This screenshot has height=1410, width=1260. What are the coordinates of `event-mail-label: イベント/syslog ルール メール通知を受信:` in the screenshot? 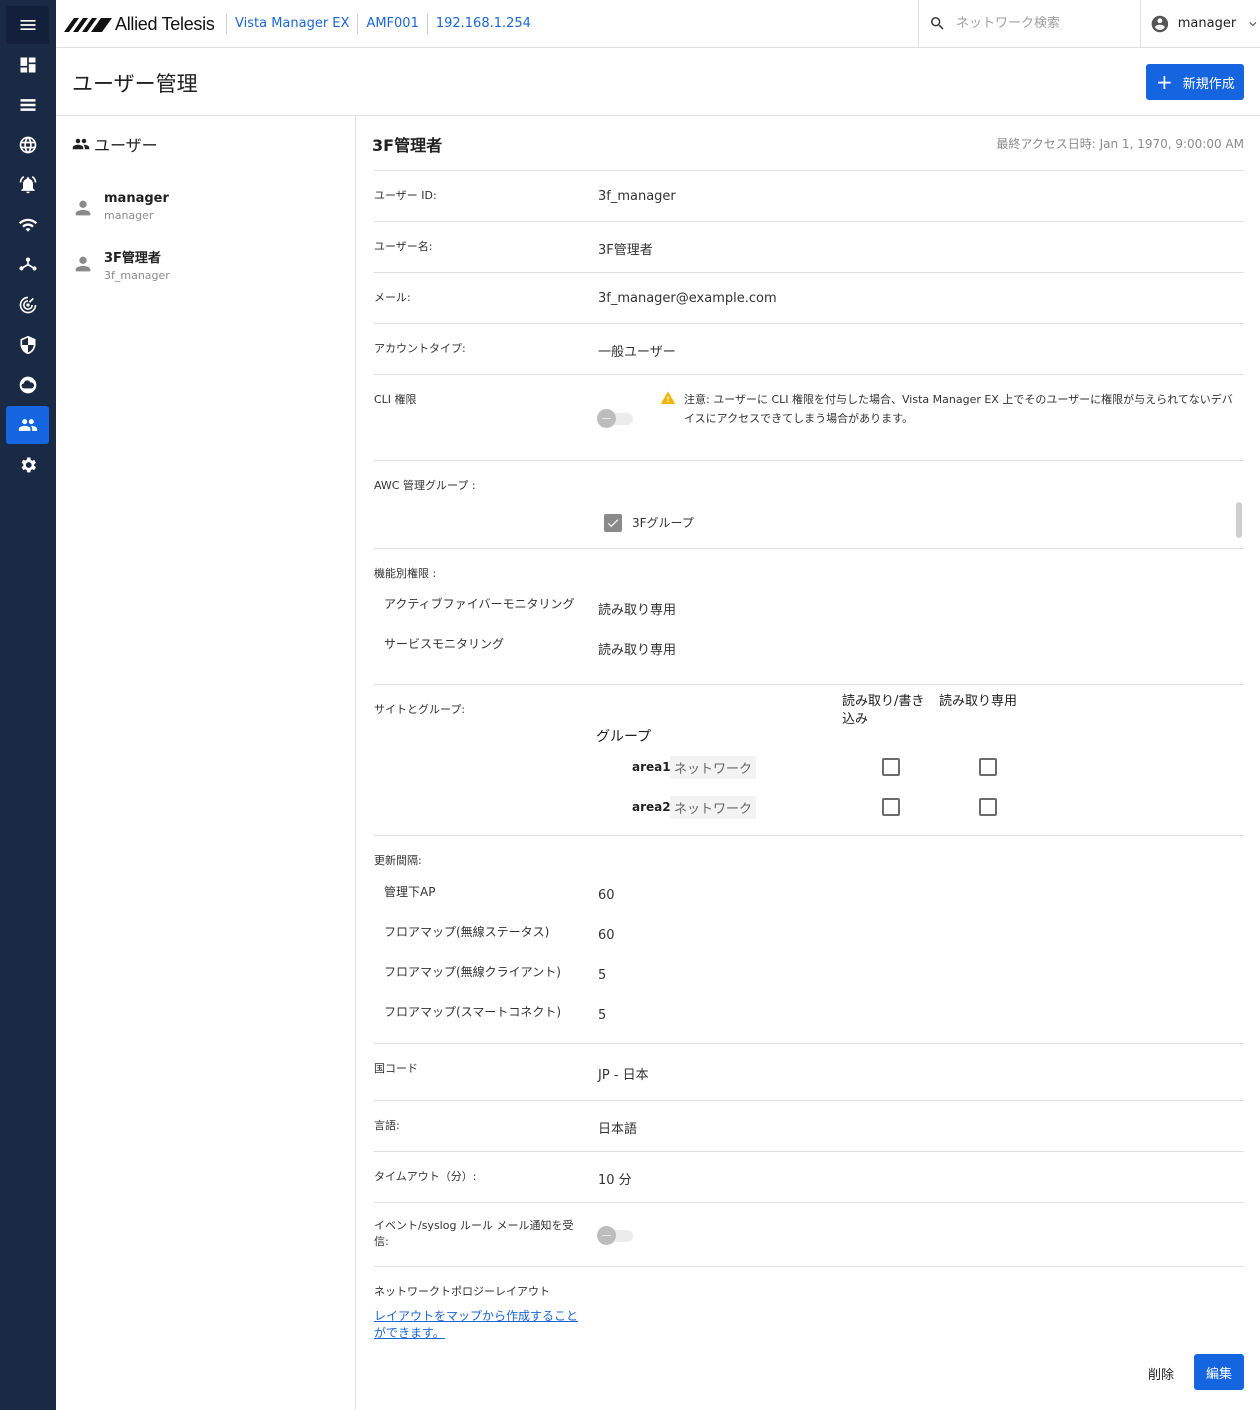 It's located at (474, 1233).